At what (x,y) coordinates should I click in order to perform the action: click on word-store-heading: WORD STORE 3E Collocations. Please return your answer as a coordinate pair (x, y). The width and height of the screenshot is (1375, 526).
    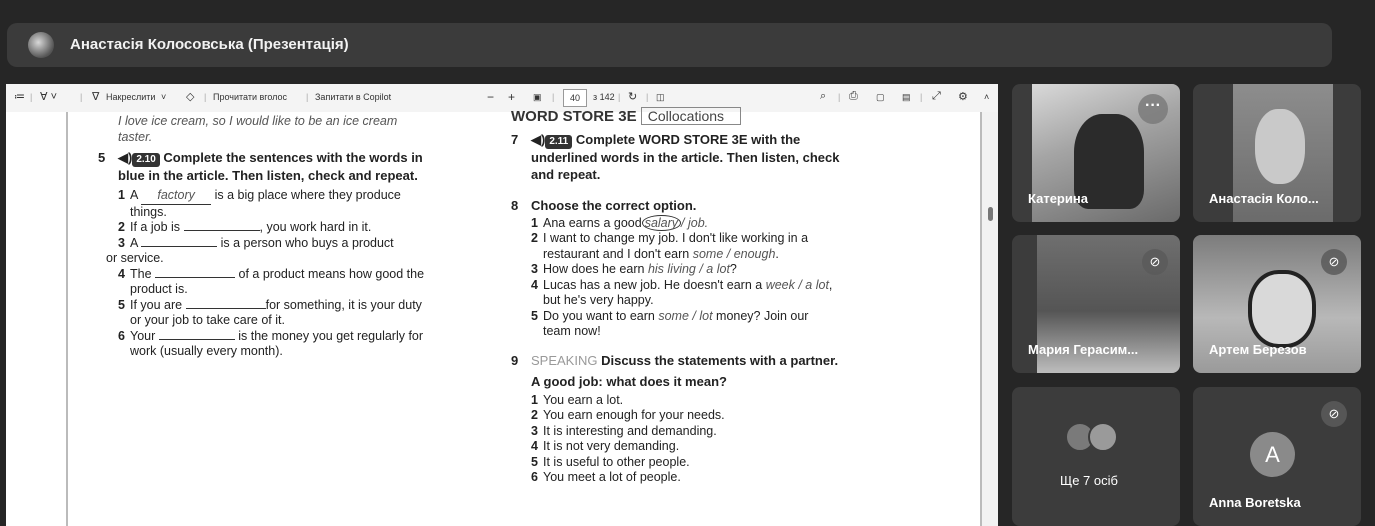
    Looking at the image, I should click on (711, 116).